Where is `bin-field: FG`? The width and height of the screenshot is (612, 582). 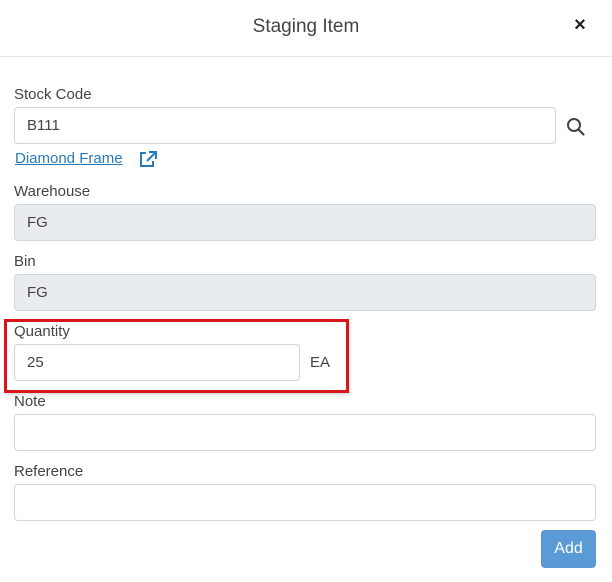
bin-field: FG is located at coordinates (305, 292).